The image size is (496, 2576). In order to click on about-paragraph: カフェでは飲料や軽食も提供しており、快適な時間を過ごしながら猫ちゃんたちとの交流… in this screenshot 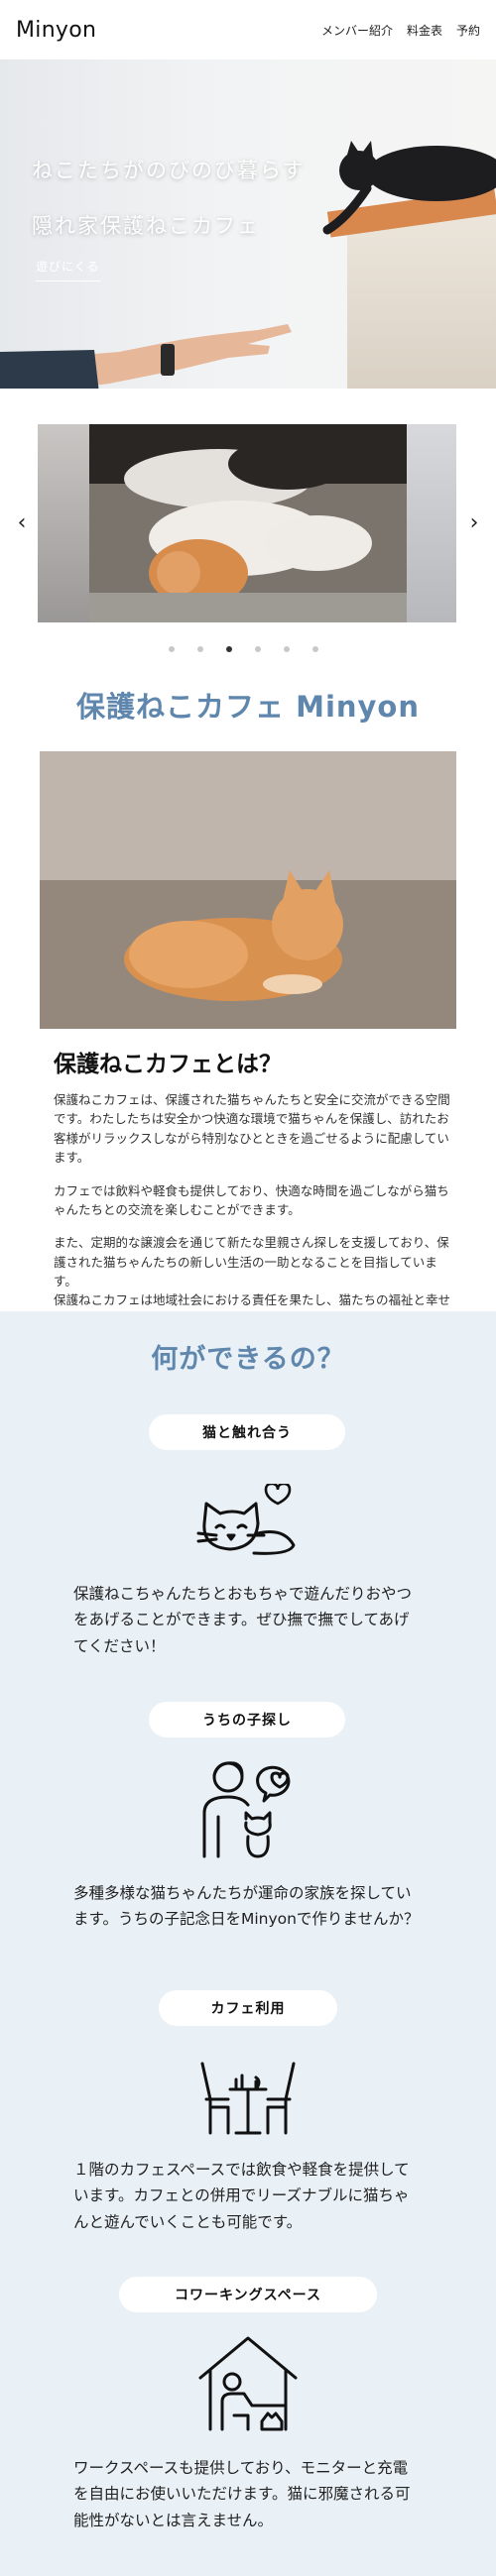, I will do `click(251, 1199)`.